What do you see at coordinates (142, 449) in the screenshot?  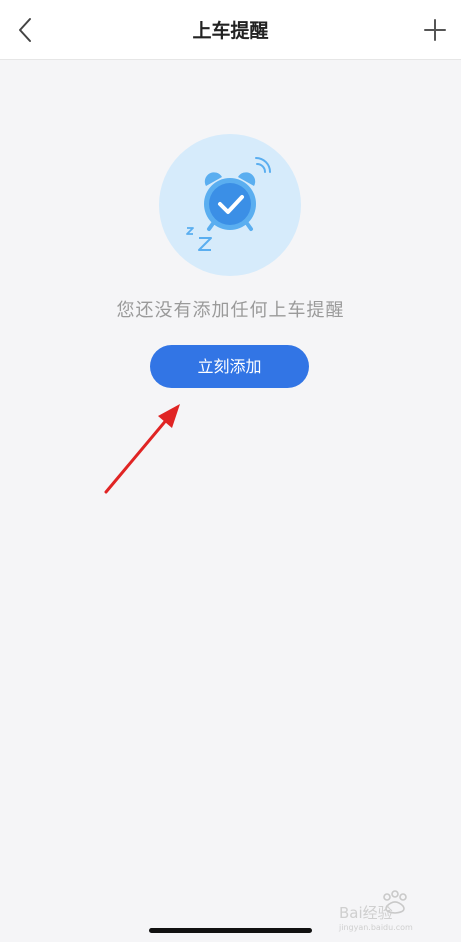 I see `annotation-arrow-icon` at bounding box center [142, 449].